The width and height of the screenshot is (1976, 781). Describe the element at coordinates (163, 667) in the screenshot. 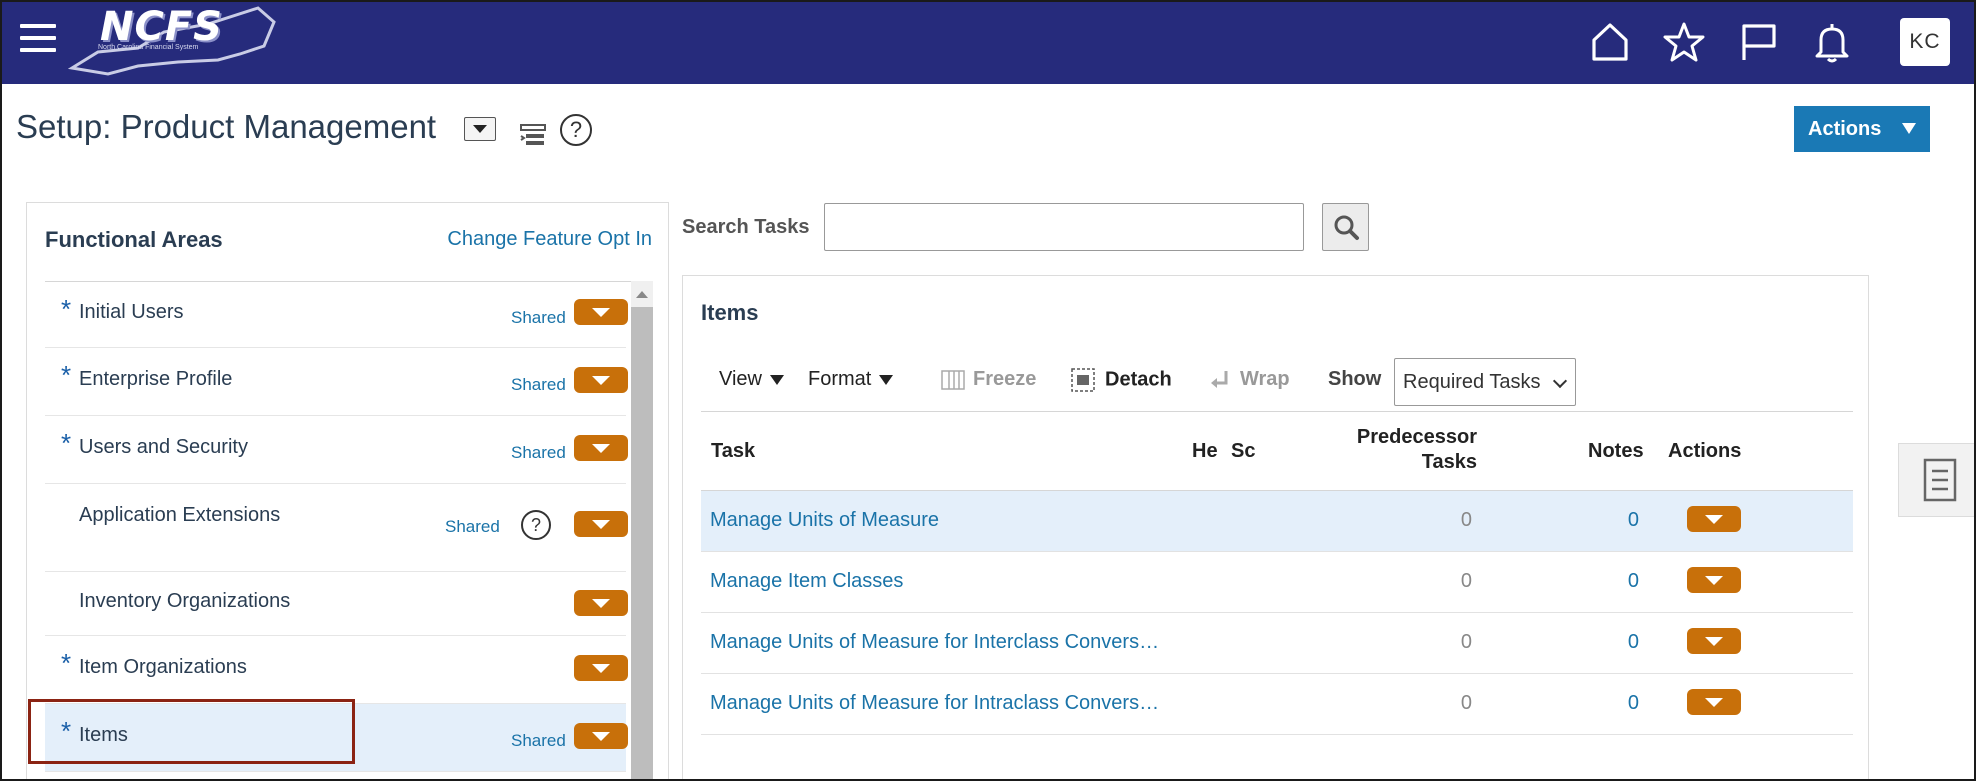

I see `functional-area-label: Item Organizations` at that location.